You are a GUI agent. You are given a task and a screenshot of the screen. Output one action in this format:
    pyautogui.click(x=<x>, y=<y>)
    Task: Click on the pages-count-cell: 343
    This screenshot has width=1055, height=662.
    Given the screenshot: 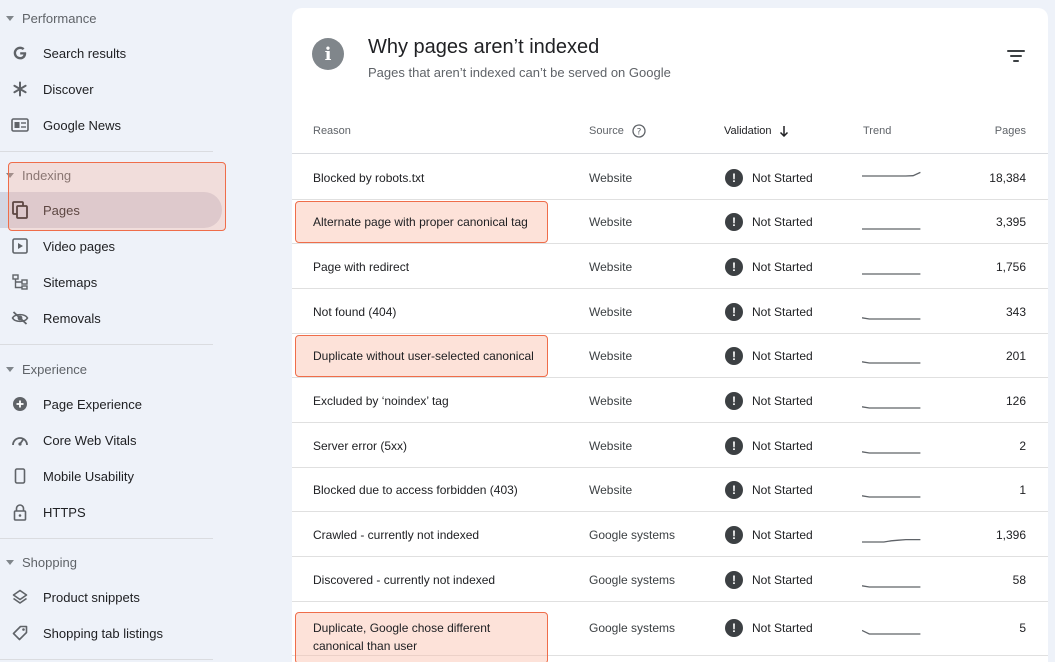 What is the action you would take?
    pyautogui.click(x=1015, y=311)
    